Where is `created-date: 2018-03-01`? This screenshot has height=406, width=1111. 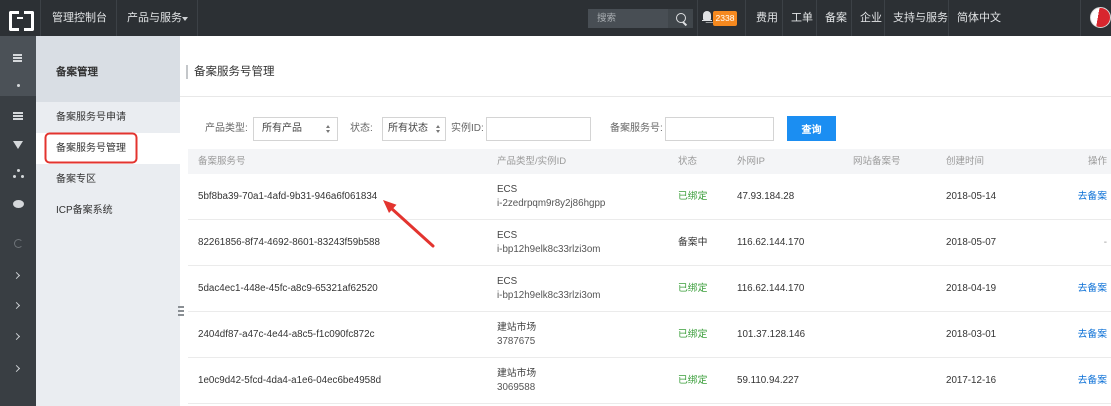
created-date: 2018-03-01 is located at coordinates (971, 334).